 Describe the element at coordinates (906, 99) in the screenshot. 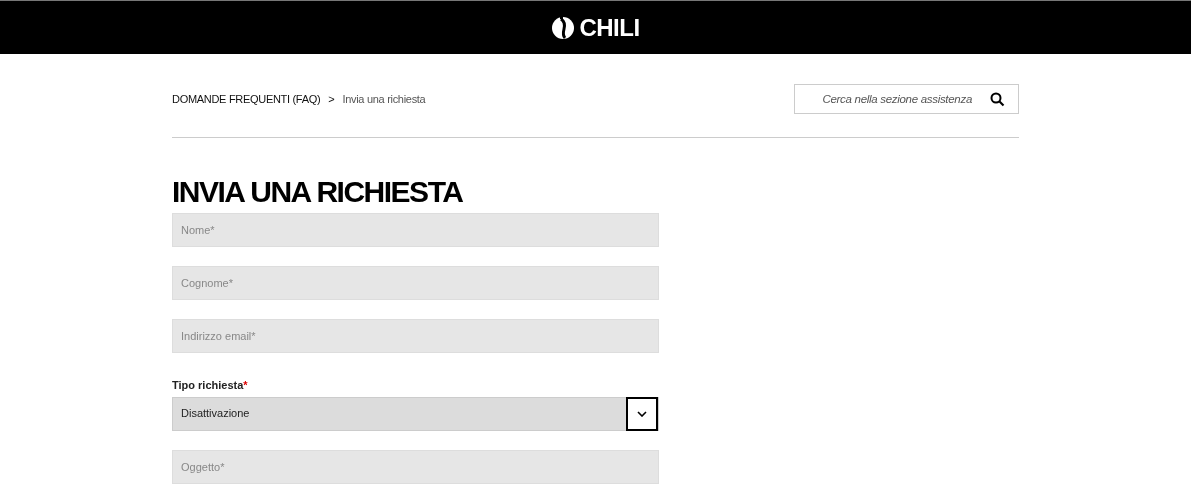

I see `search-field: Cerca nella sezione assistenza` at that location.